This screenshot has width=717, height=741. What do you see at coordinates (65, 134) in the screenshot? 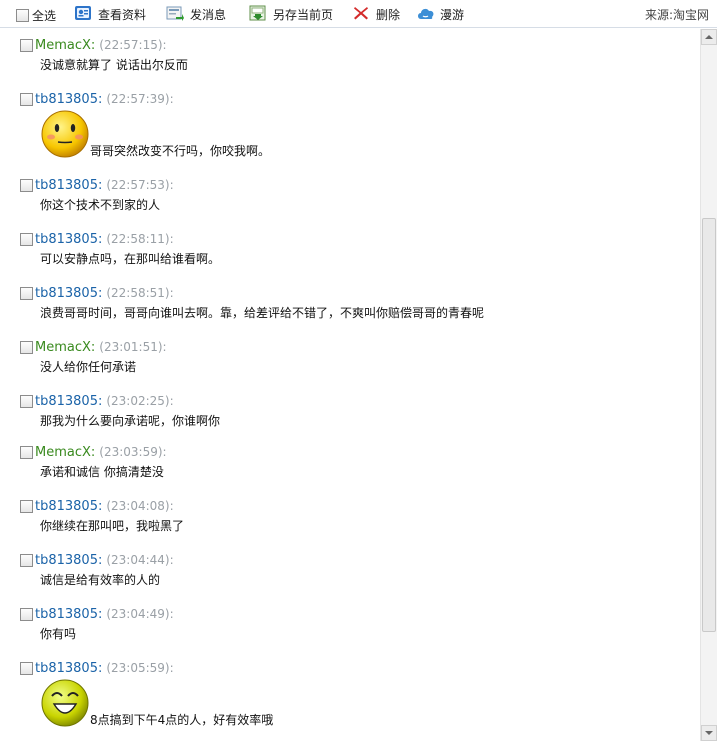
I see `smiley-emoji-icon` at bounding box center [65, 134].